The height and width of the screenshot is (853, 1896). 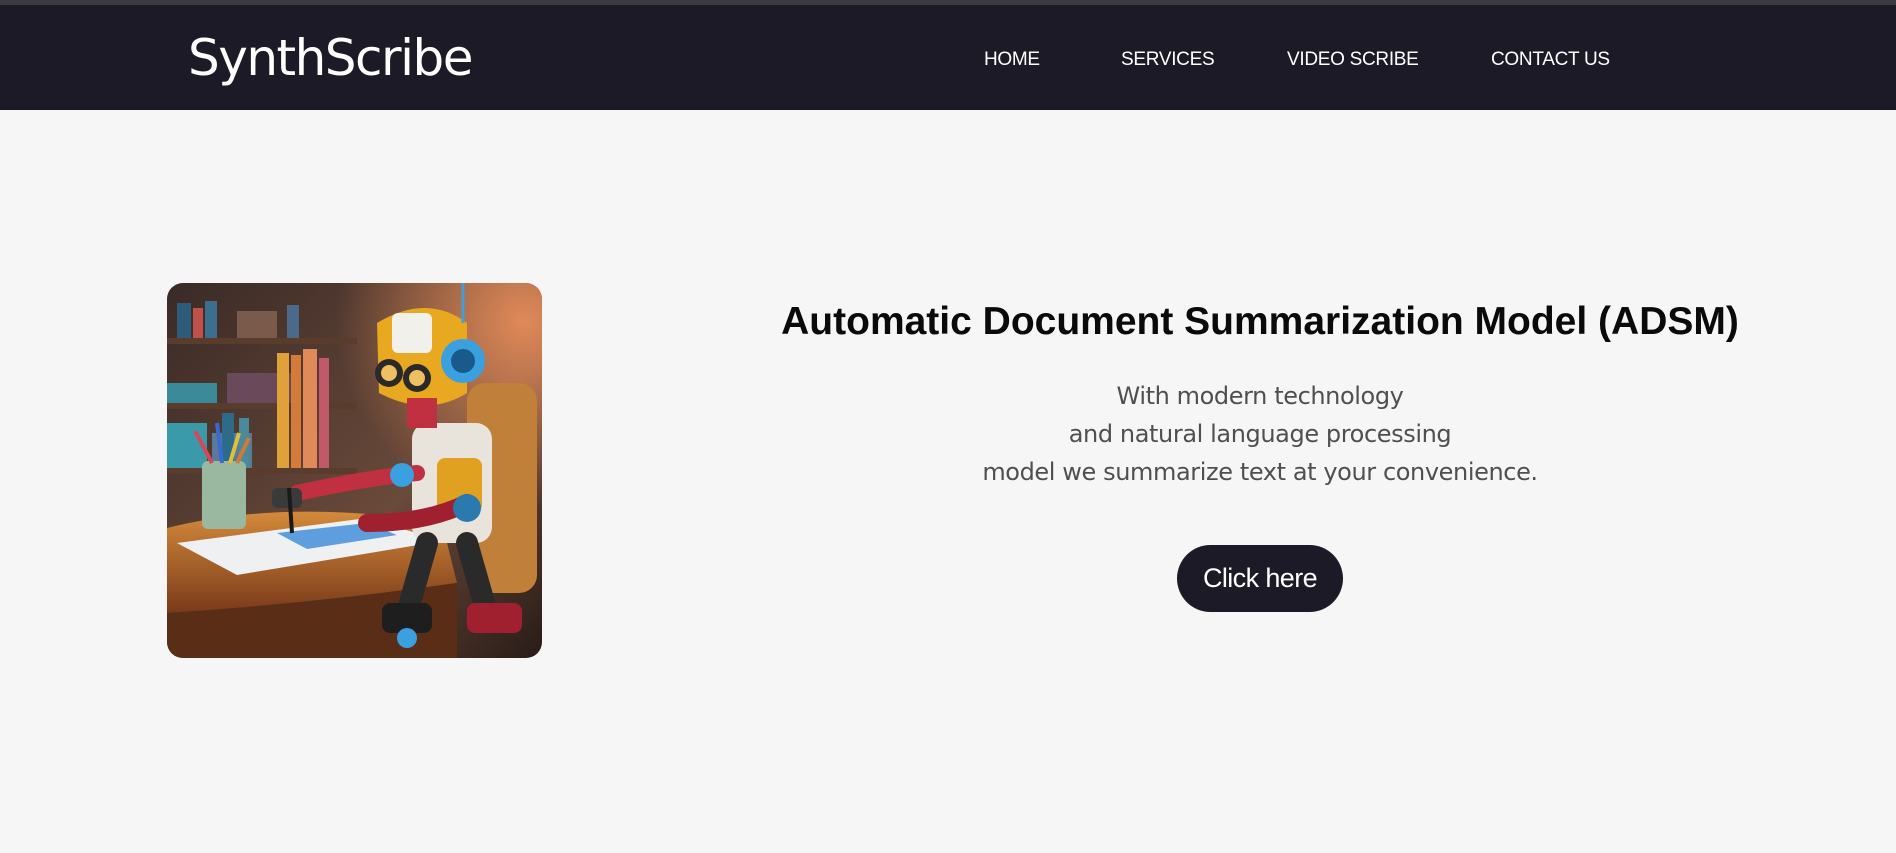 I want to click on hero-robot-image, so click(x=354, y=470).